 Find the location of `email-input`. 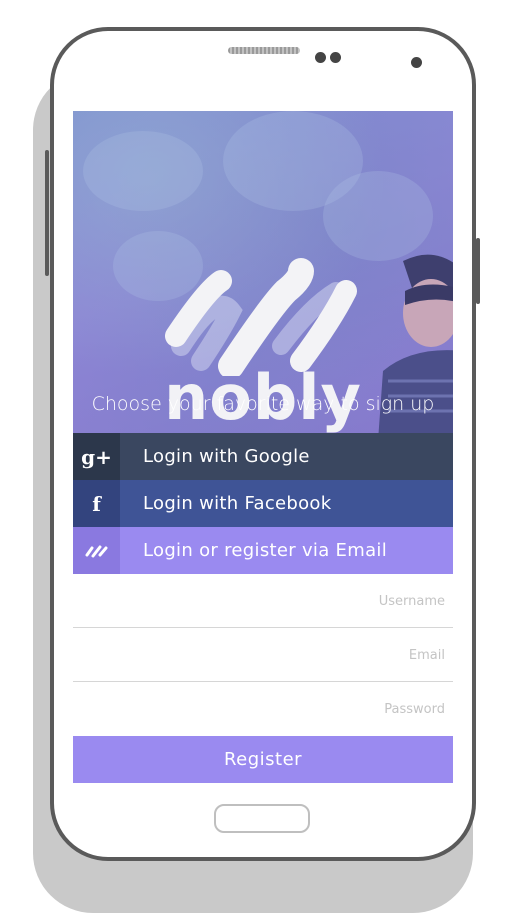

email-input is located at coordinates (263, 655).